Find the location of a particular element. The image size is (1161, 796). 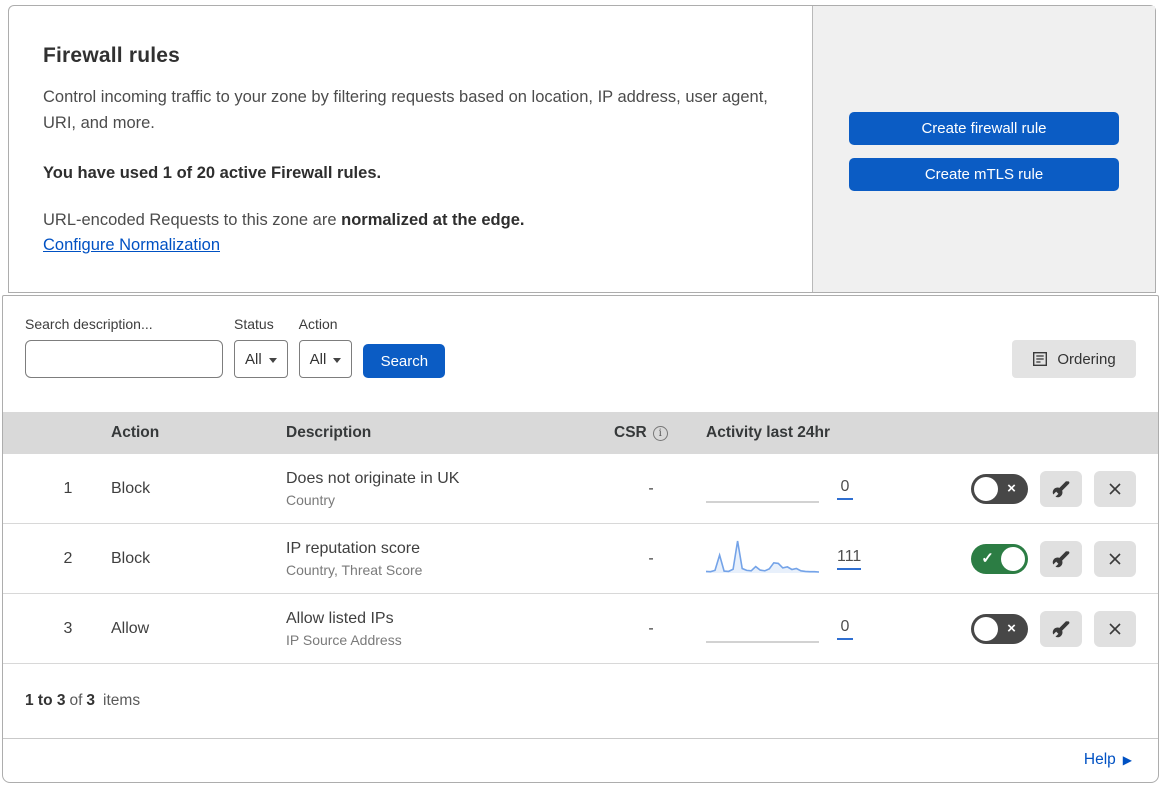

activity-sparkline is located at coordinates (762, 559).